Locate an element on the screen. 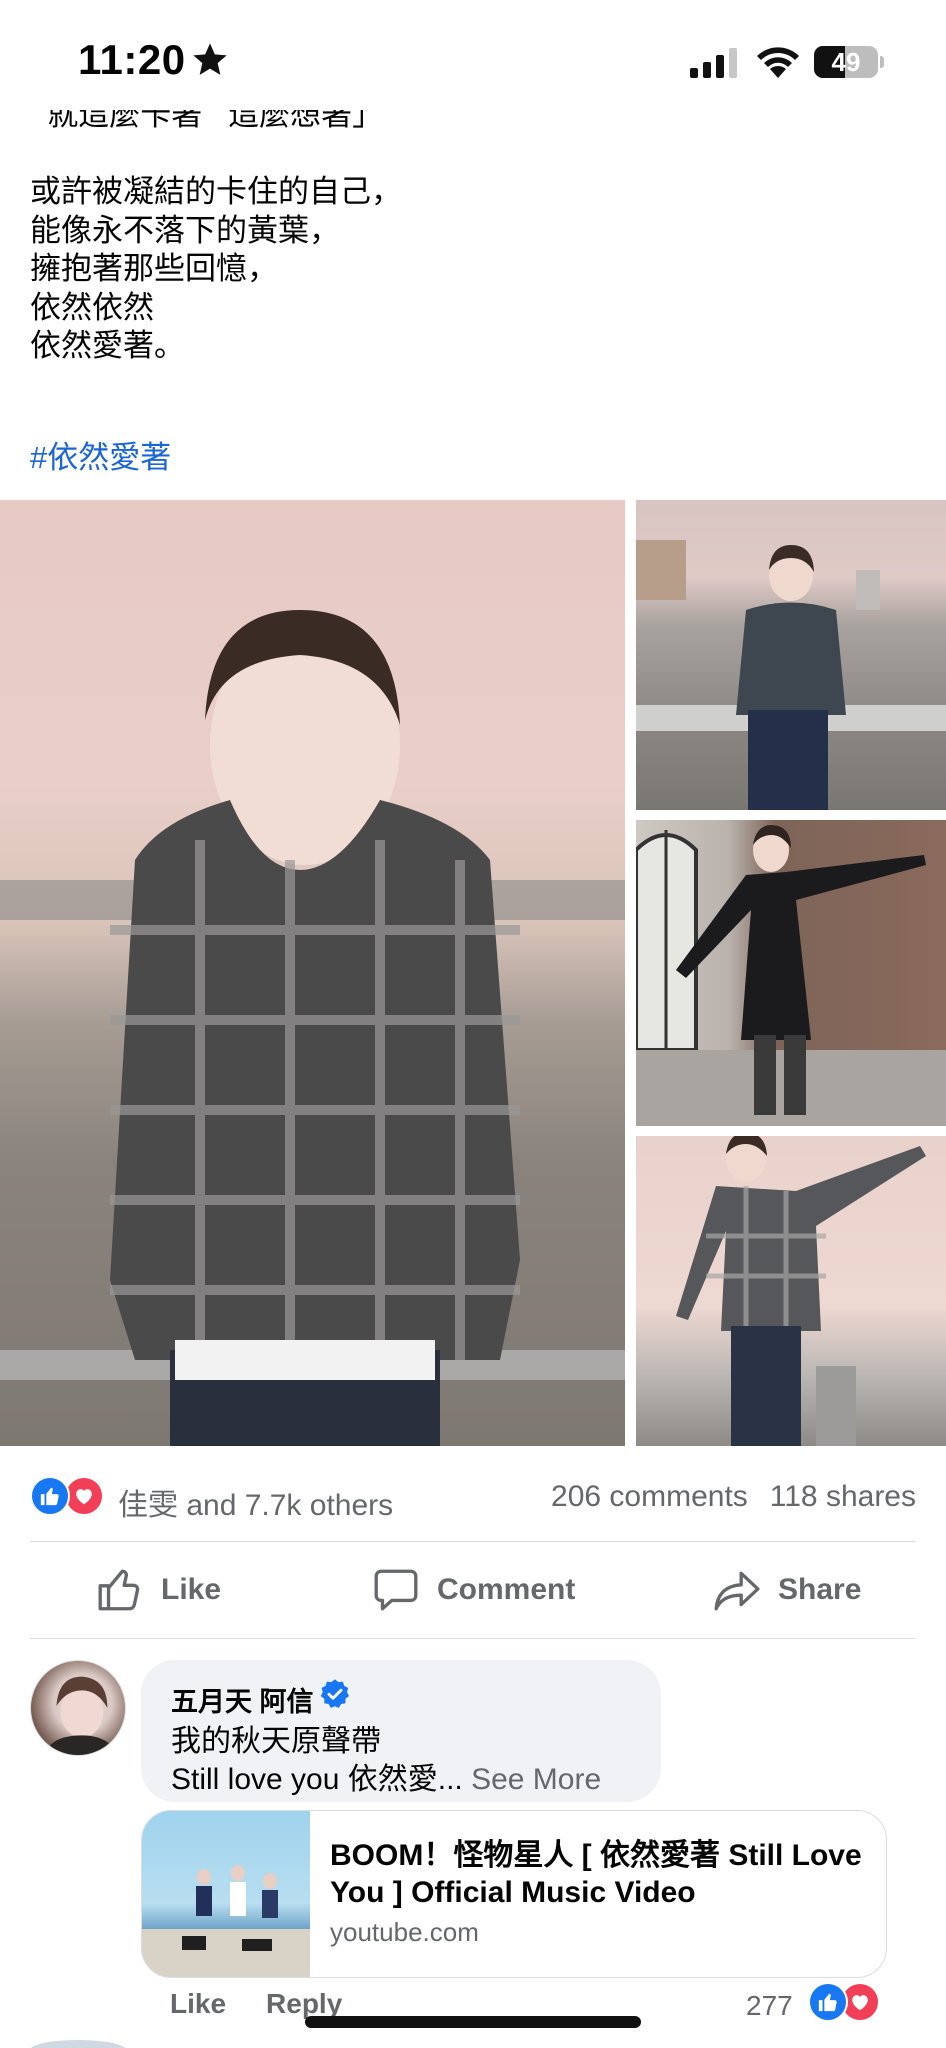  post-line: 依然愛著。 is located at coordinates (107, 345).